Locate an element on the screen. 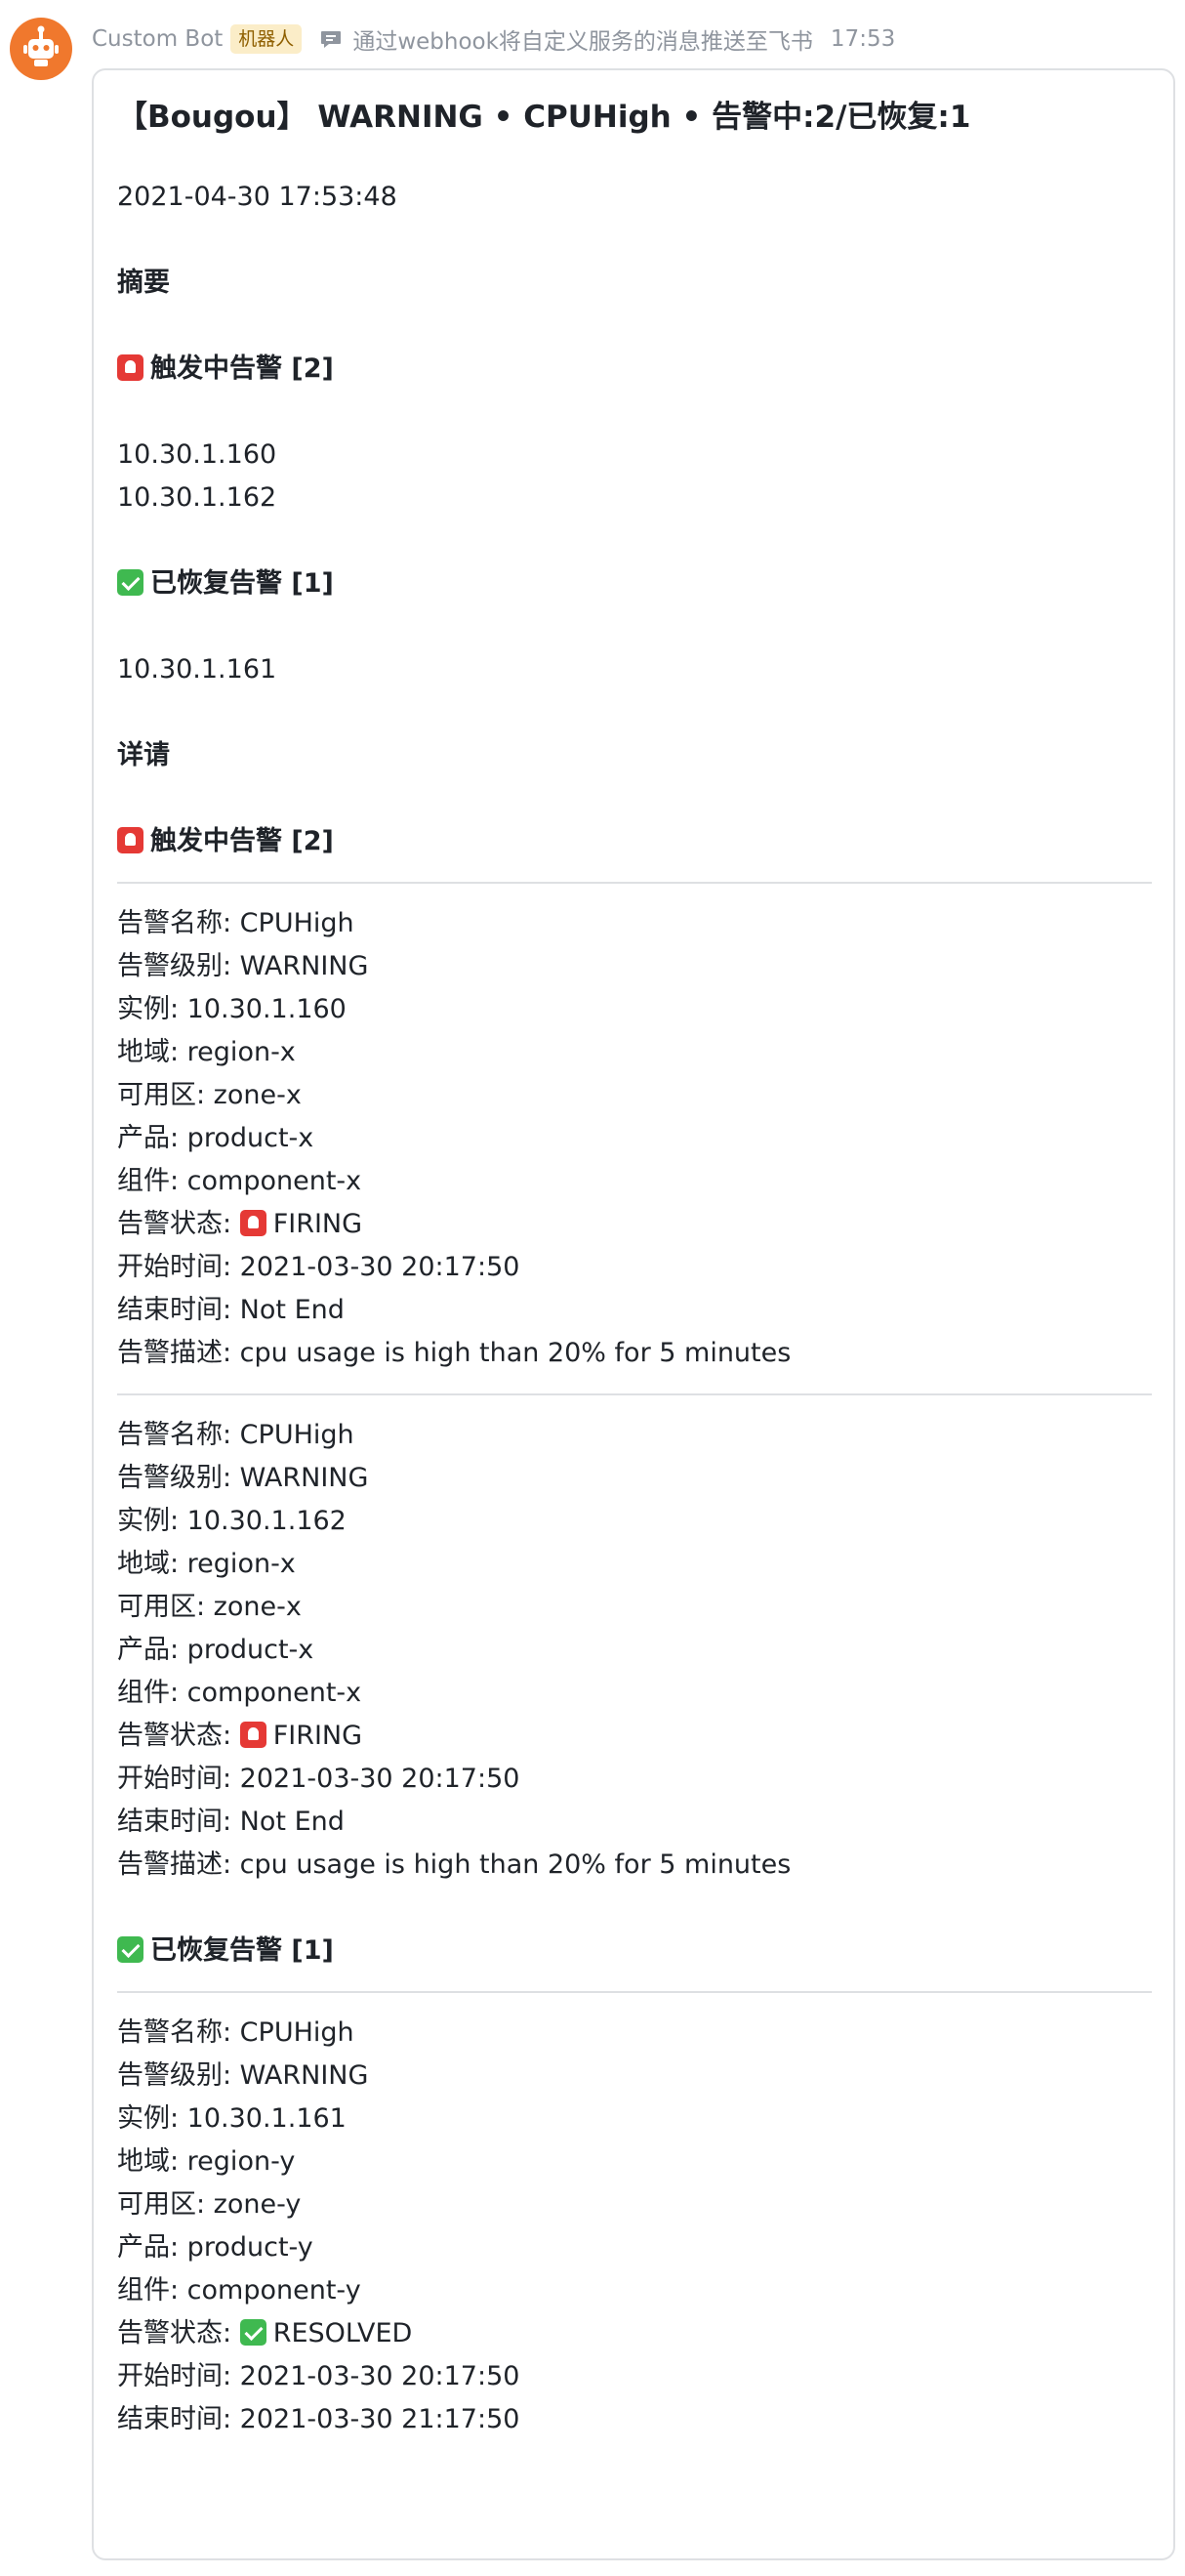  alert-field: 产品: product-y is located at coordinates (215, 2247).